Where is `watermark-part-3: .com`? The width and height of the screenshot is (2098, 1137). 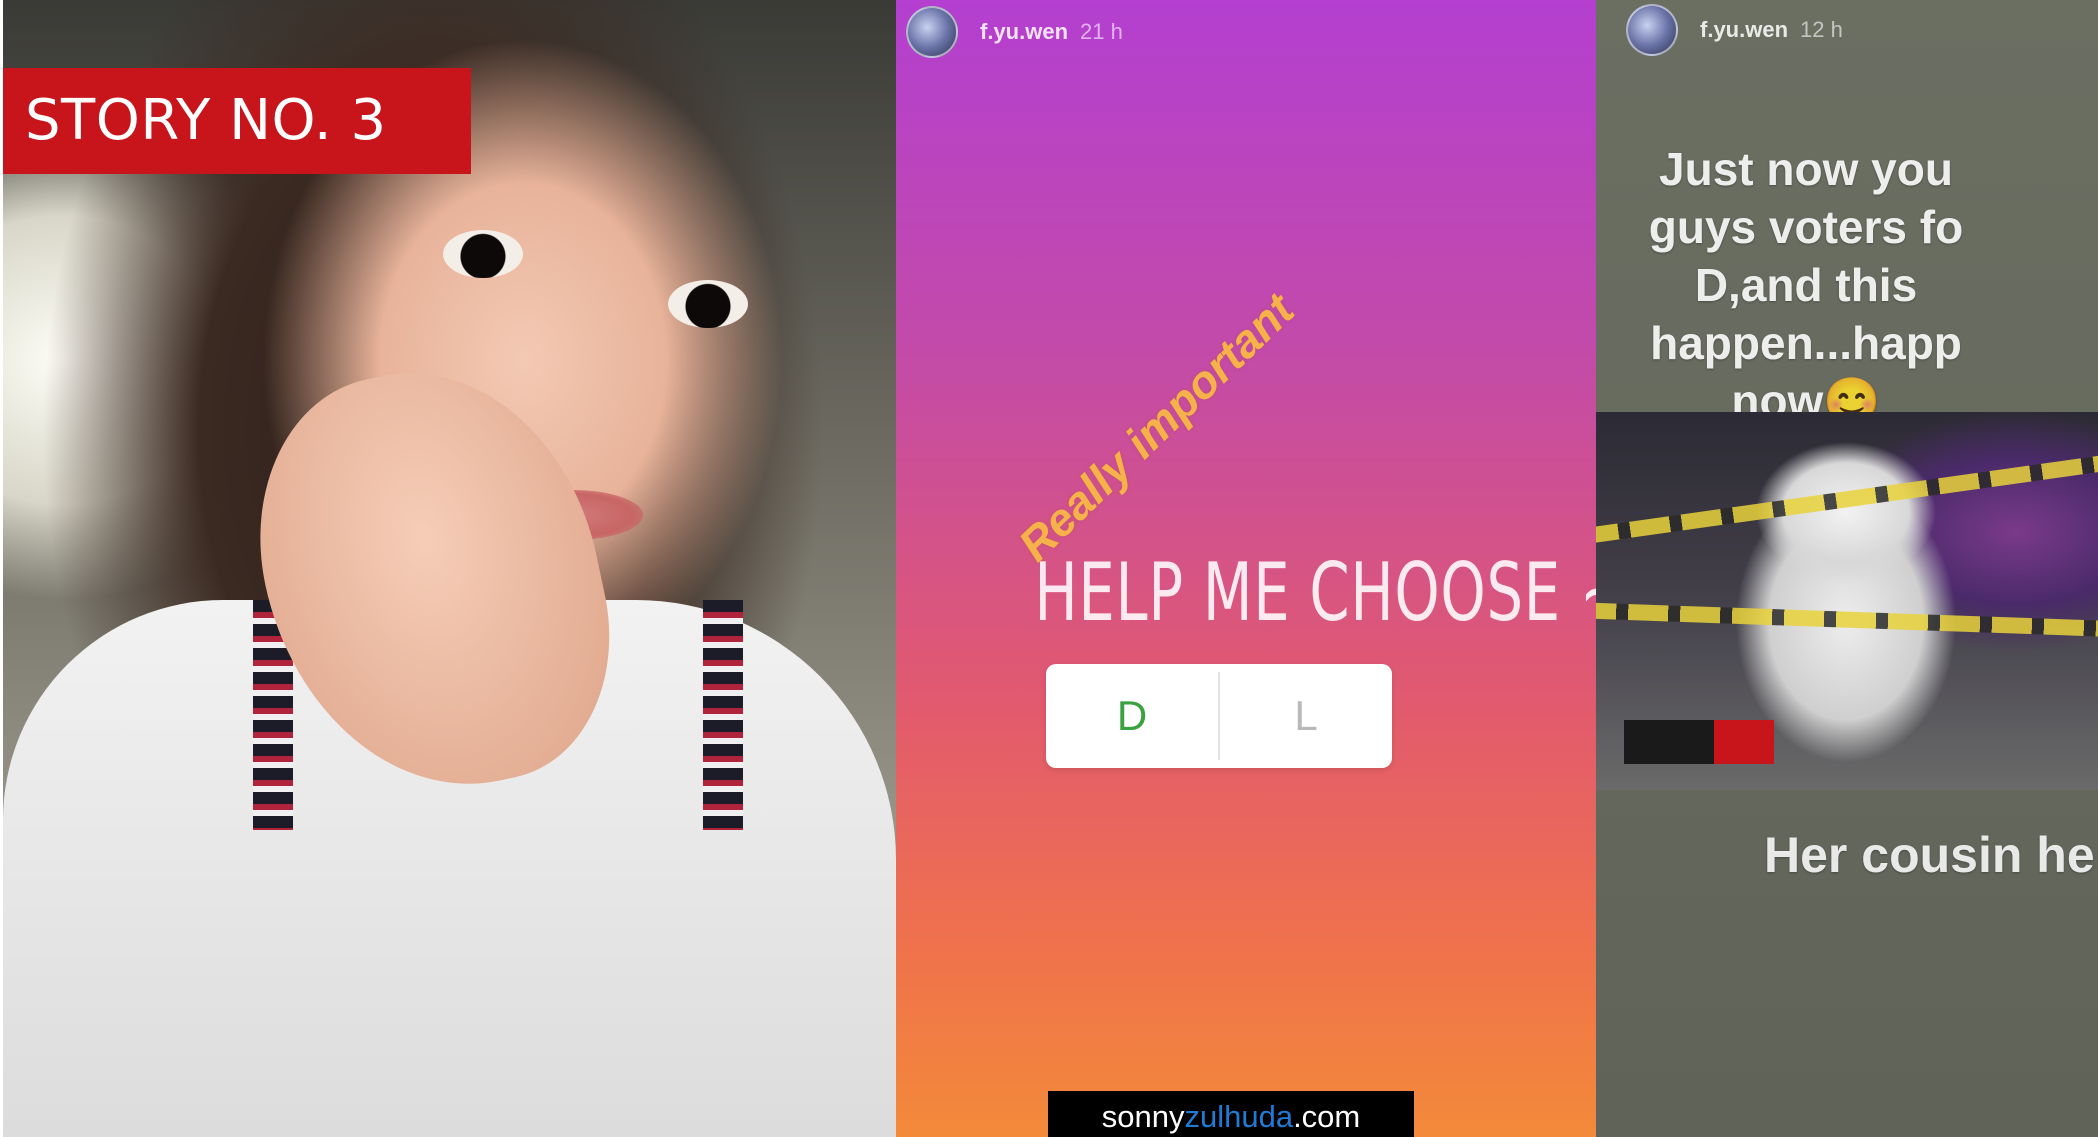 watermark-part-3: .com is located at coordinates (1327, 1116).